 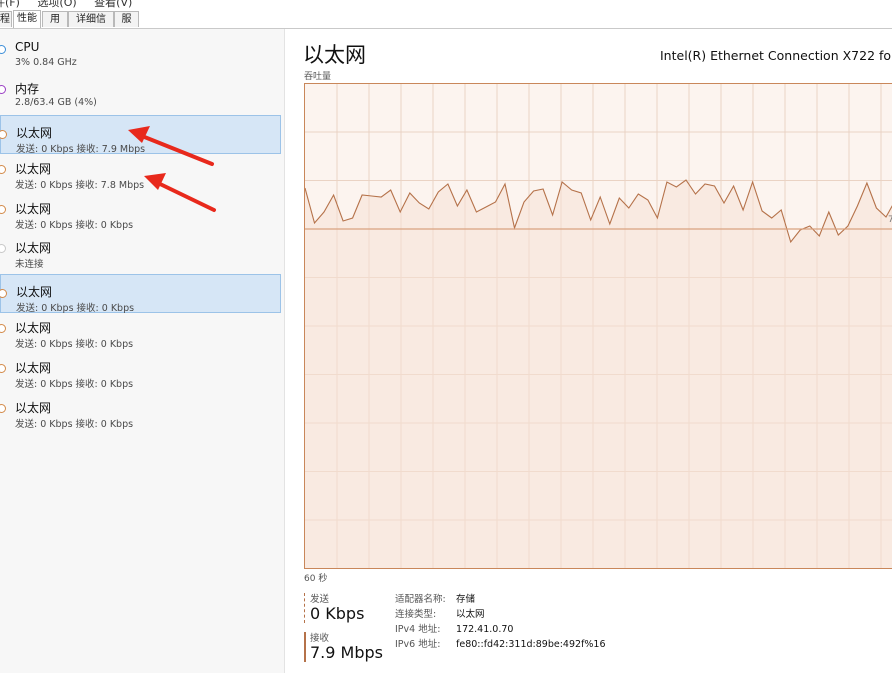 I want to click on sidebar-item-name: 内存, so click(x=27, y=89).